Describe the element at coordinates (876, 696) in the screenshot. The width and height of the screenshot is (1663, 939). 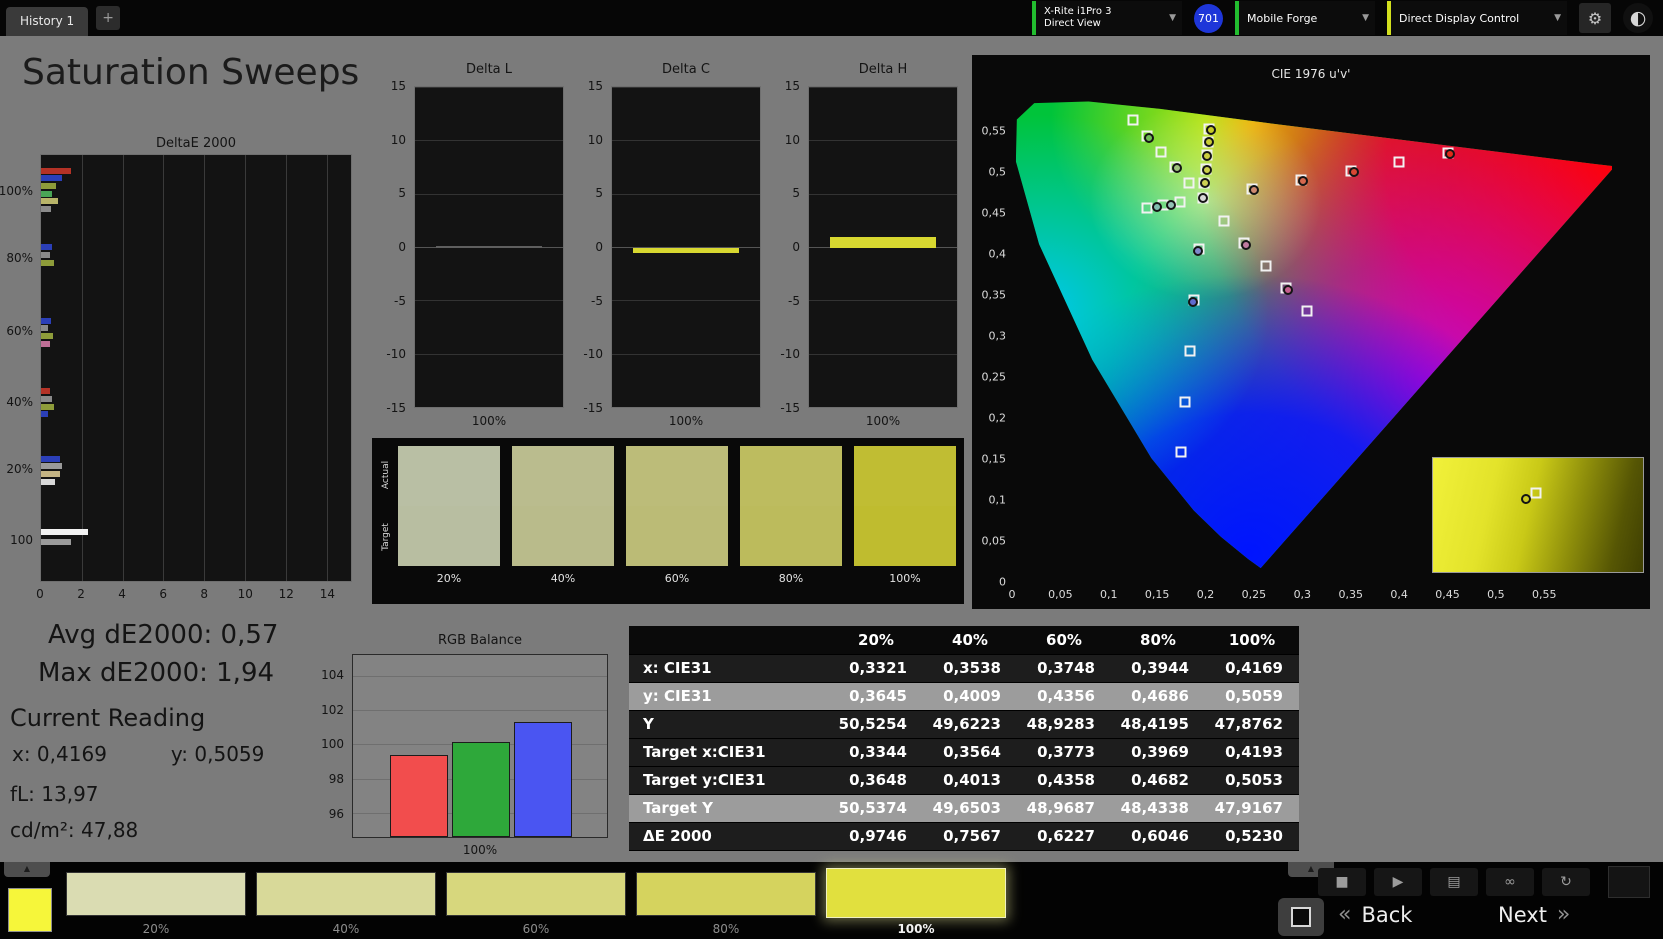
I see `cell-value: 0,3645` at that location.